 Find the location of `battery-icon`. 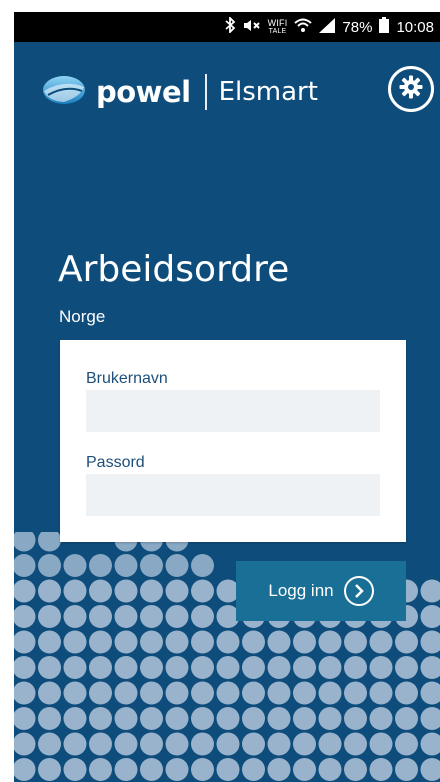

battery-icon is located at coordinates (384, 27).